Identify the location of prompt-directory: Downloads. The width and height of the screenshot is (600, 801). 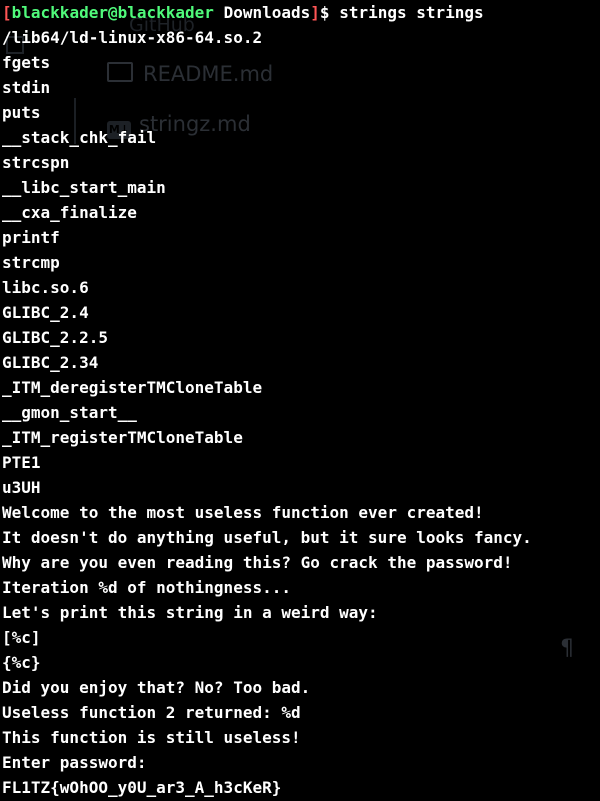
(267, 12).